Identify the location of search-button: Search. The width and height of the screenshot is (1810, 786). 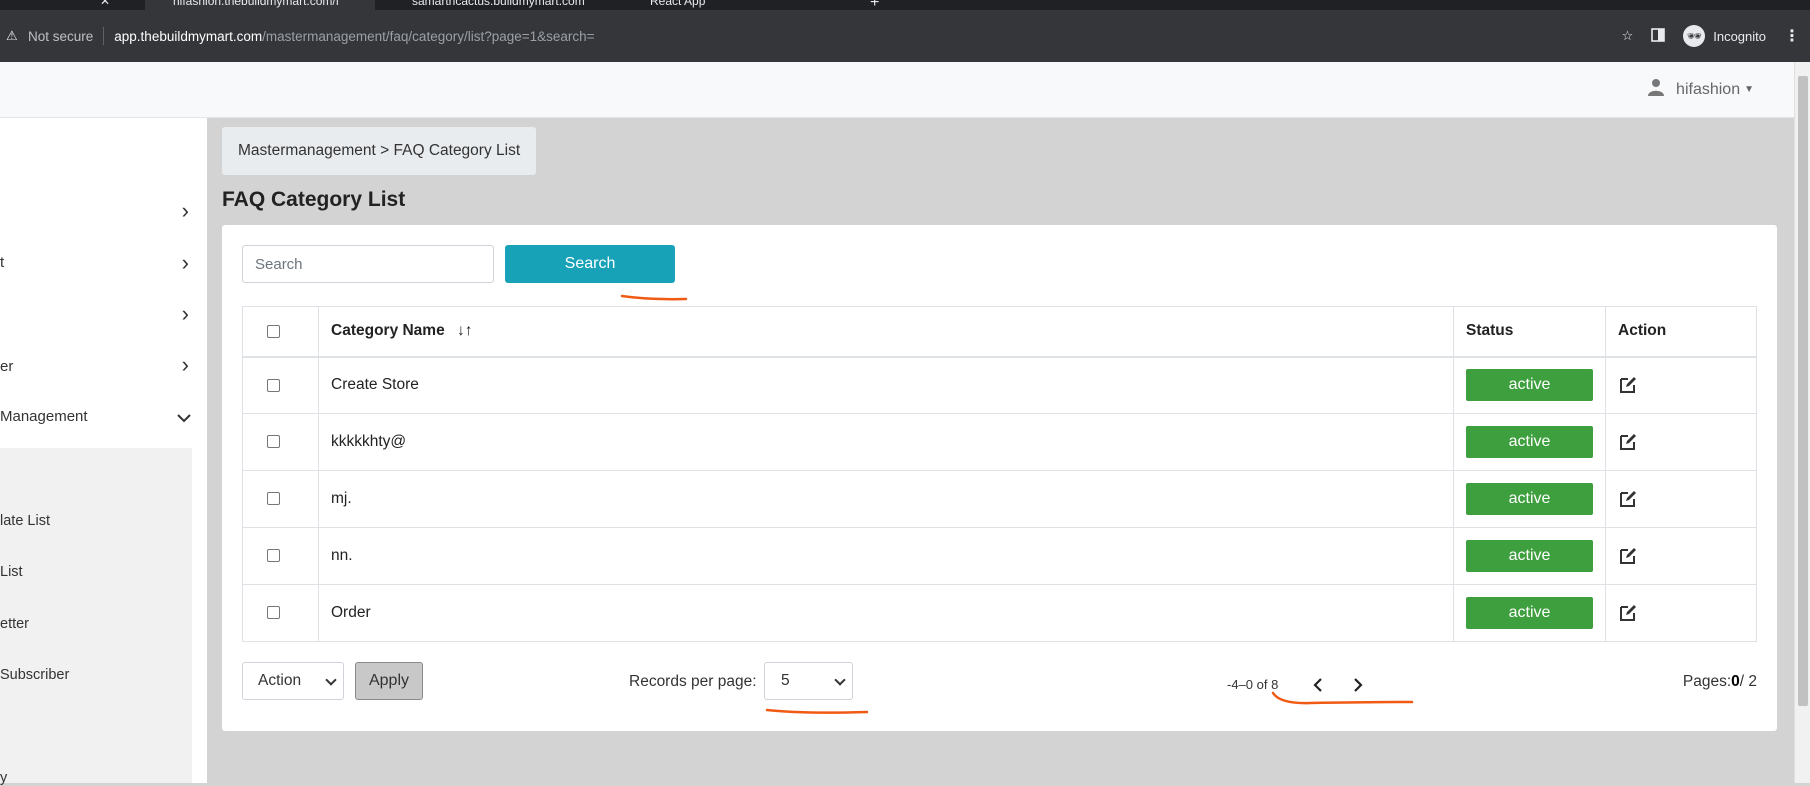
(590, 264).